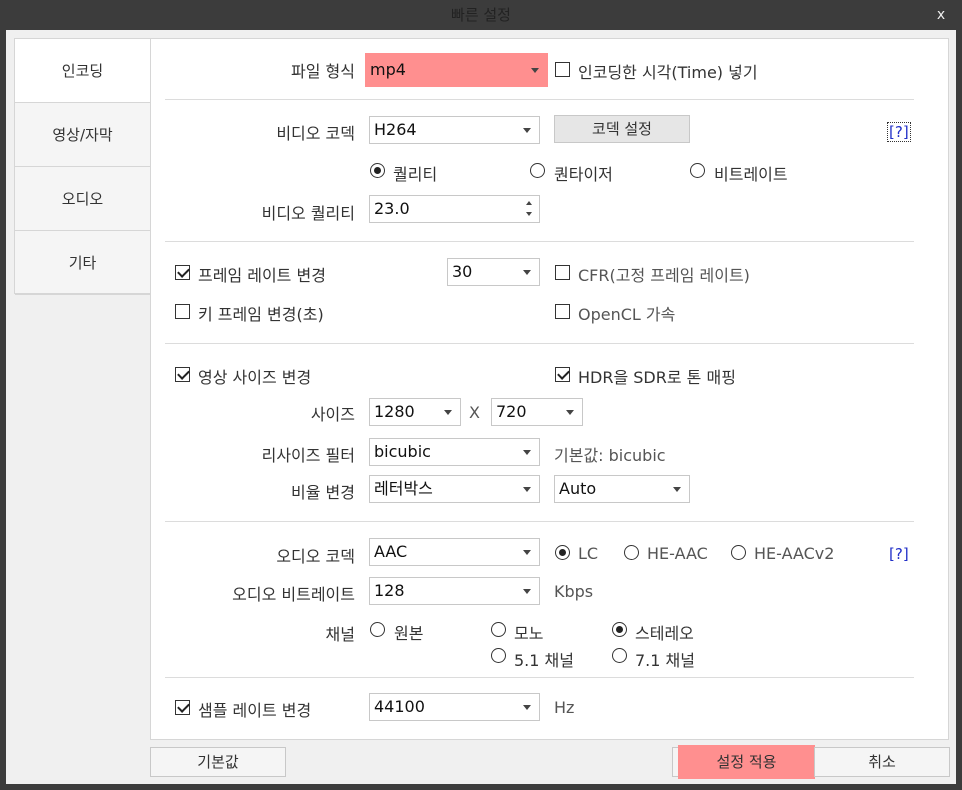 The image size is (962, 790). What do you see at coordinates (262, 275) in the screenshot?
I see `change-framerate-label: 프레임 레이트 변경` at bounding box center [262, 275].